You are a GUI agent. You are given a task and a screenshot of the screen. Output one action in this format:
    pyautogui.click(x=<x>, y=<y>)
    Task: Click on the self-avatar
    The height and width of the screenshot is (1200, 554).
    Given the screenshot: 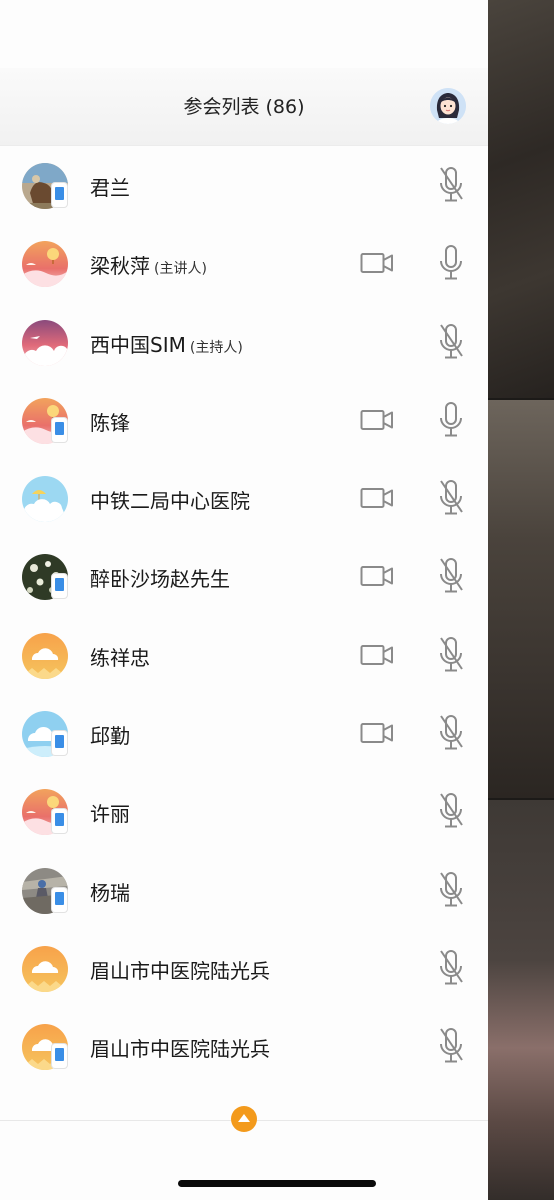 What is the action you would take?
    pyautogui.click(x=448, y=106)
    